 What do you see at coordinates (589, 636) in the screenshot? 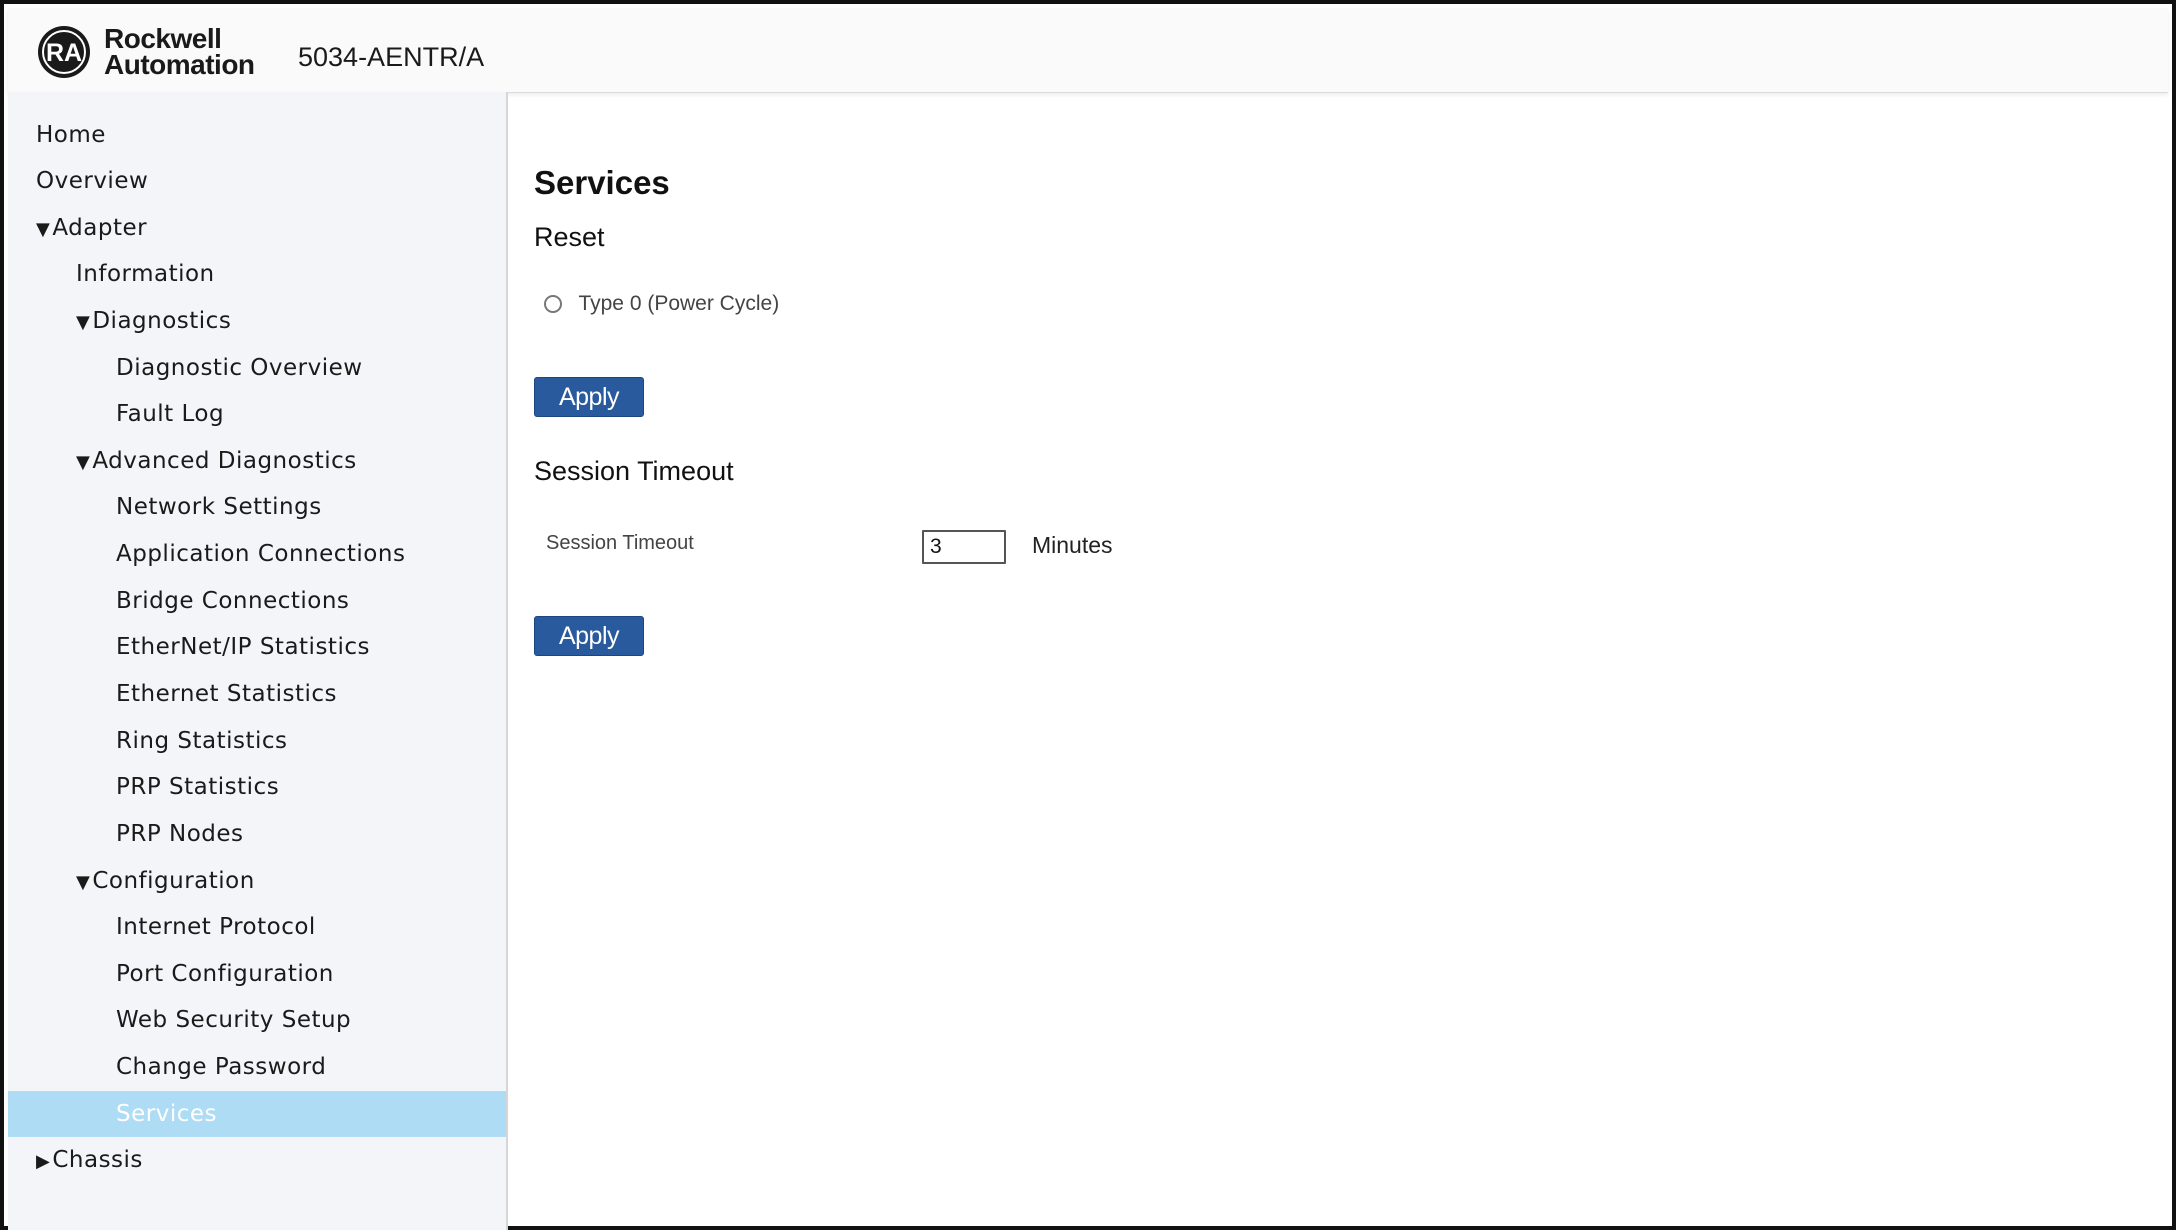
I see `session-apply-button: Apply` at bounding box center [589, 636].